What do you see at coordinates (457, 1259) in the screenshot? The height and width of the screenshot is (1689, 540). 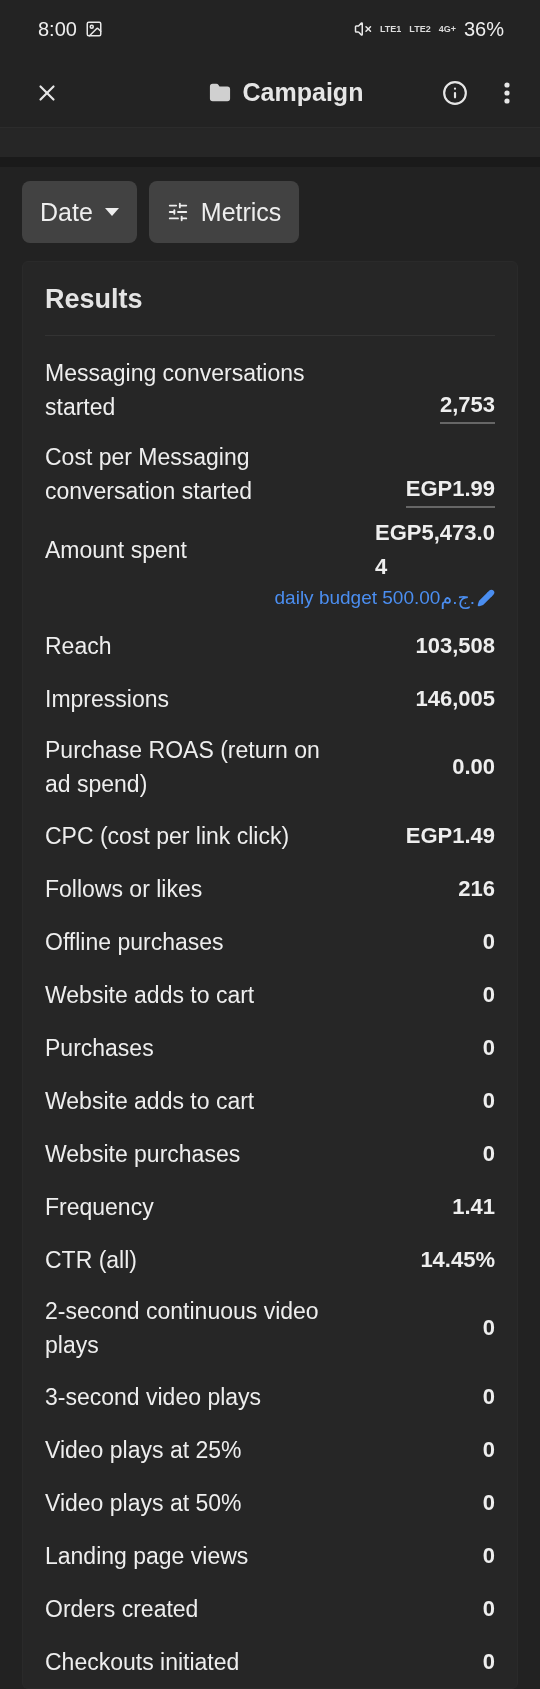 I see `metric-value: 14.45%` at bounding box center [457, 1259].